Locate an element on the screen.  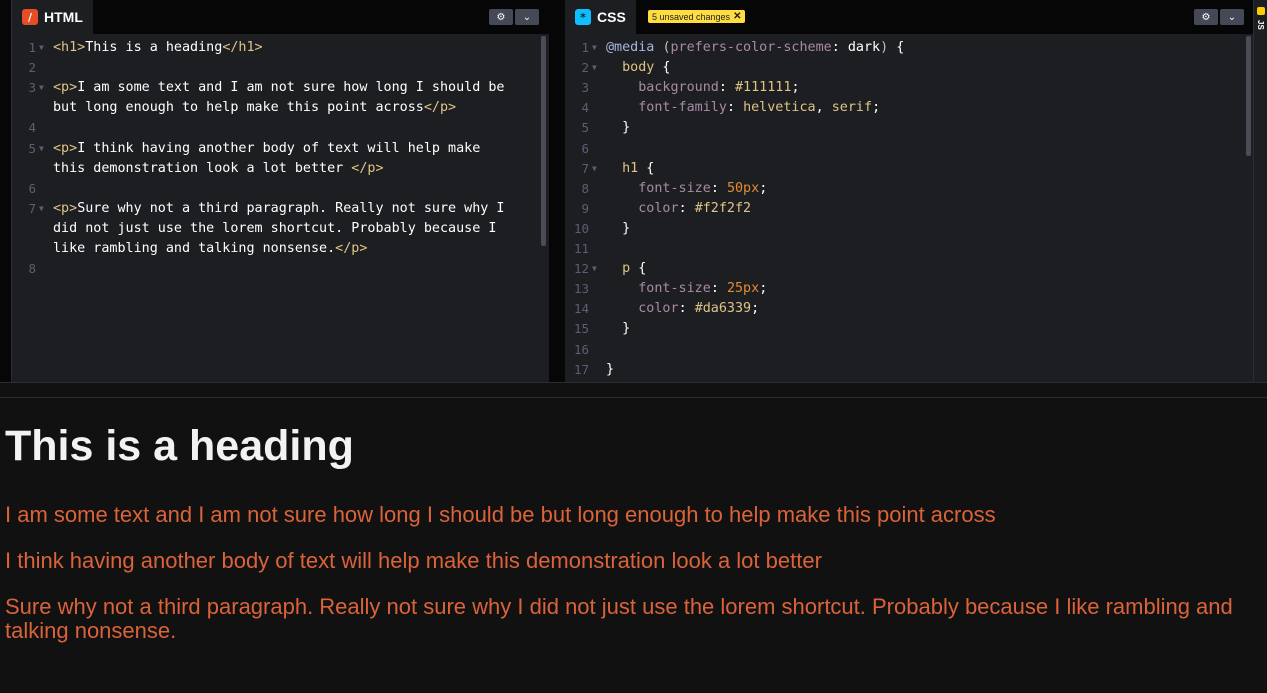
html-code-line: 6 is located at coordinates (275, 189).